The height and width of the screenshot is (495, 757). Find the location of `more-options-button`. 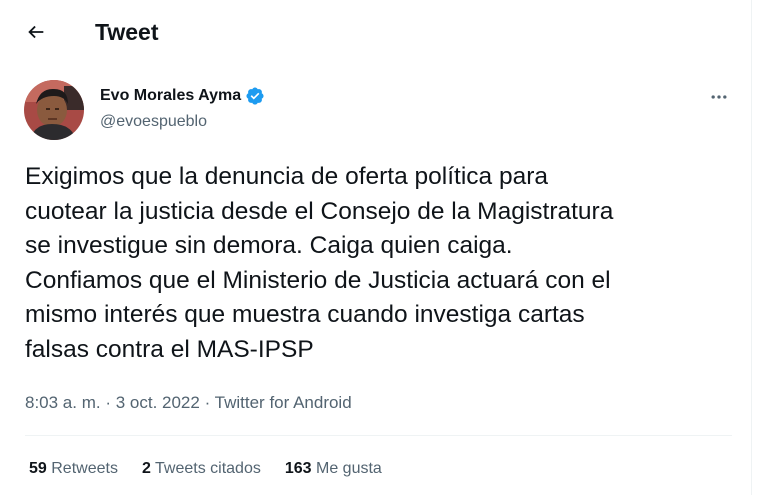

more-options-button is located at coordinates (719, 97).